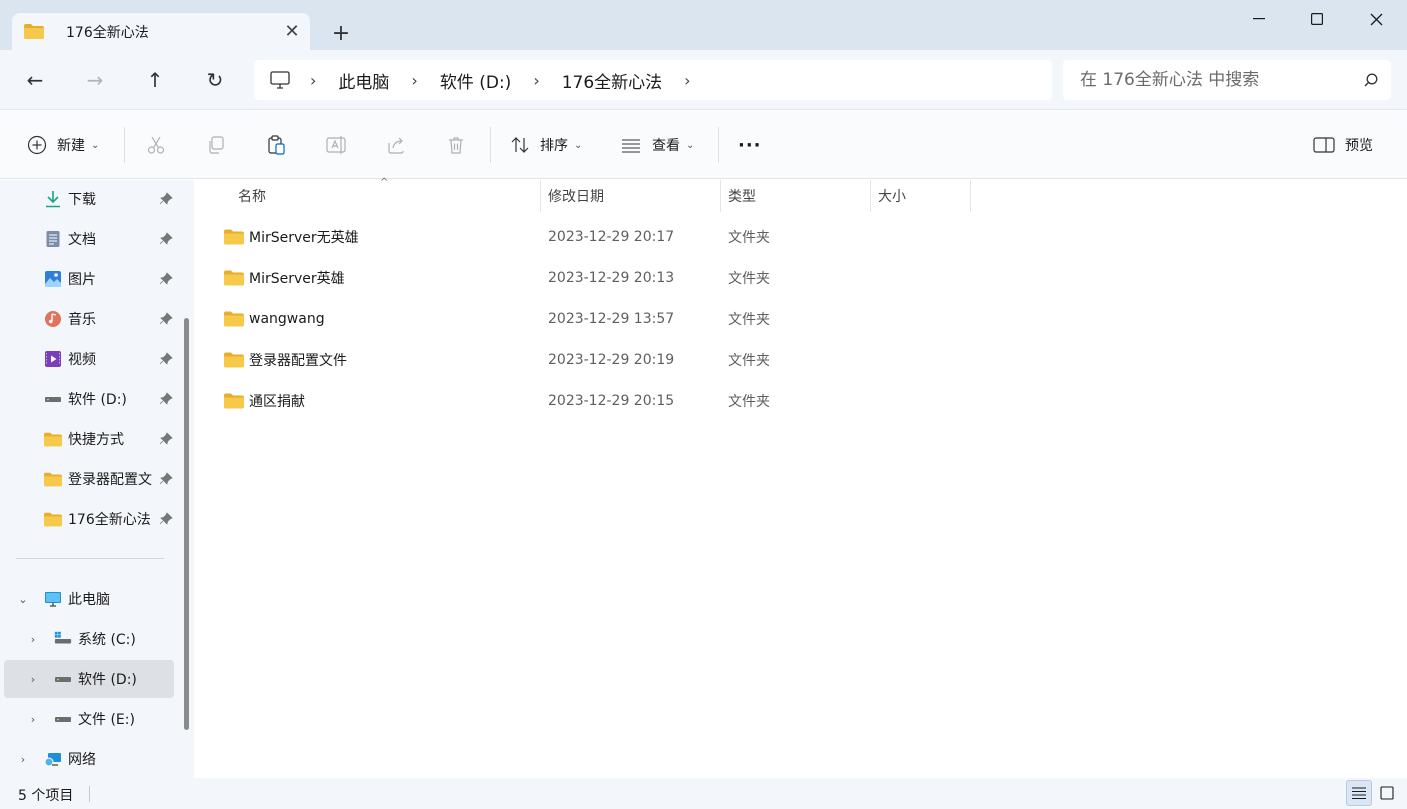  Describe the element at coordinates (155, 80) in the screenshot. I see `up-button: ↑` at that location.